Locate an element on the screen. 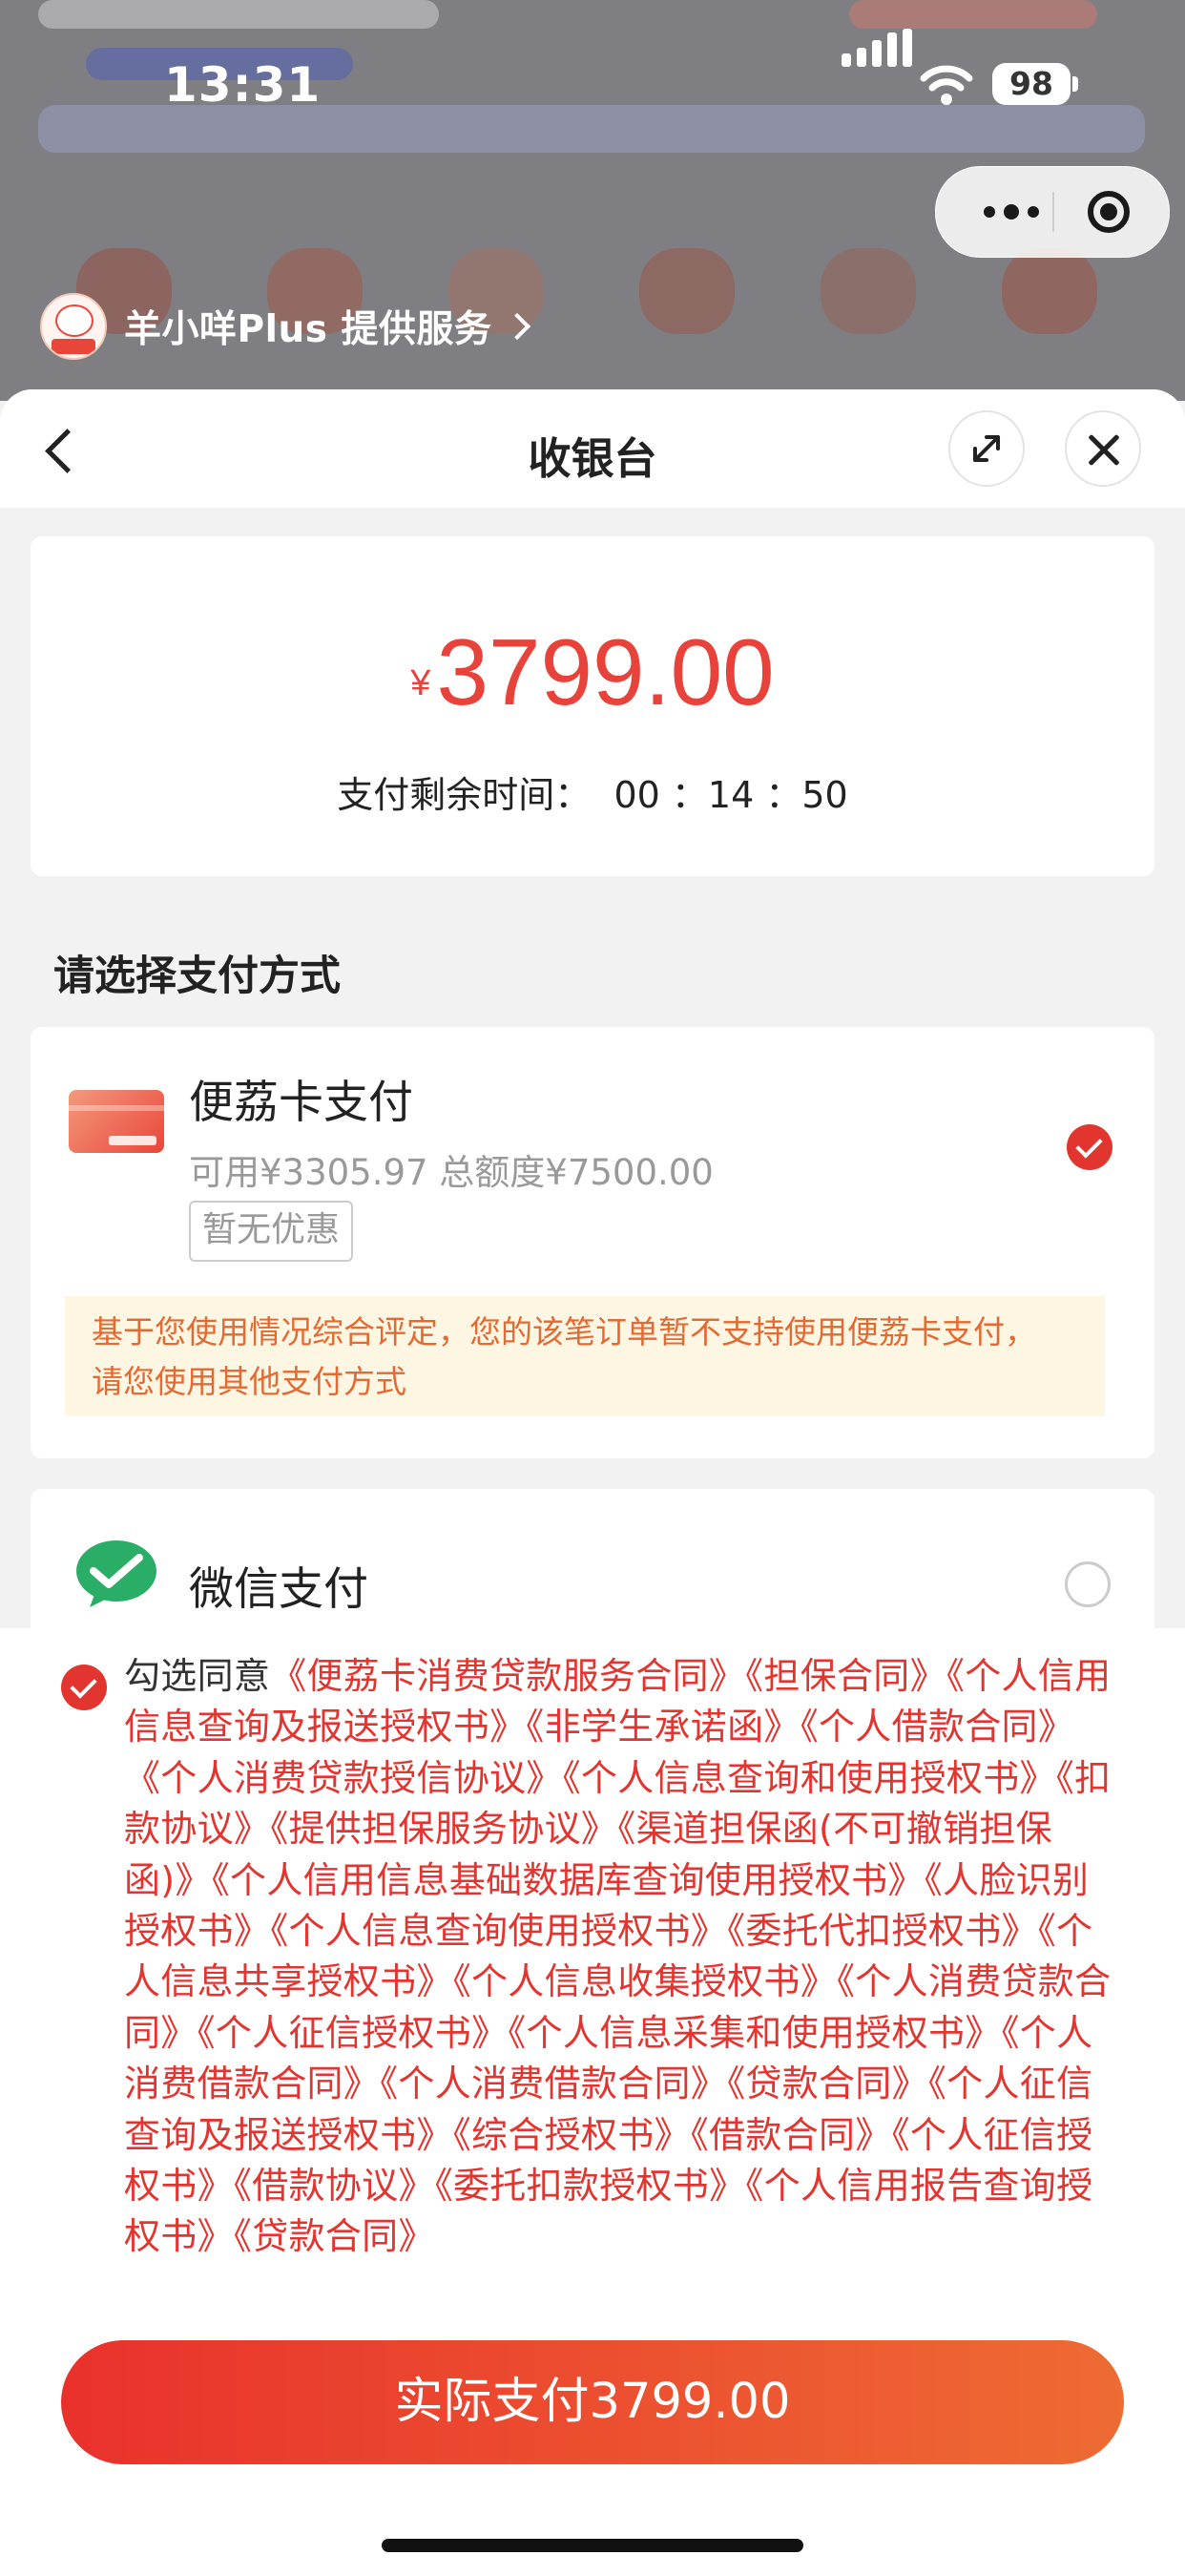 This screenshot has width=1185, height=2576. selected-check-icon is located at coordinates (1089, 1147).